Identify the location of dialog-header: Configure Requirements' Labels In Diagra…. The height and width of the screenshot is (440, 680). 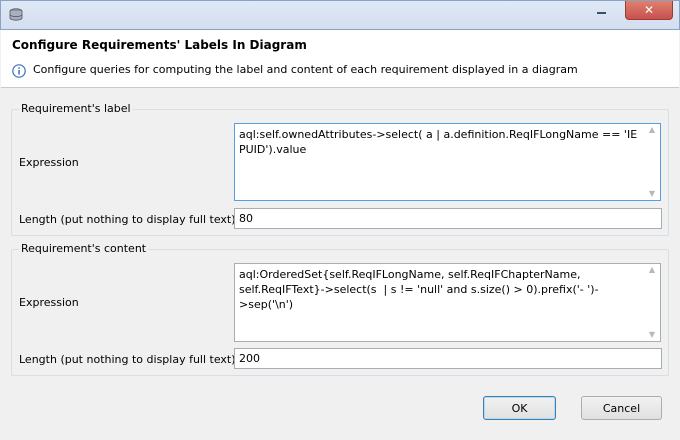
(340, 59).